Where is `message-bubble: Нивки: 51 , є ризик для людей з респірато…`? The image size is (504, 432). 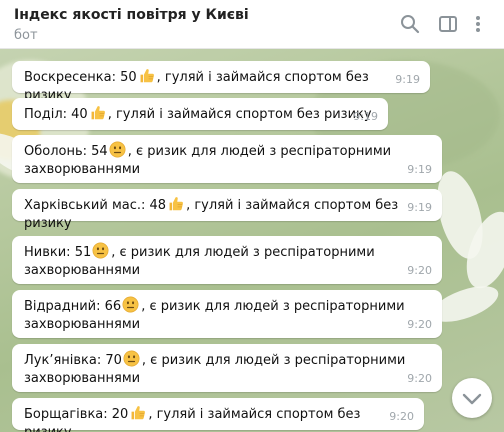 message-bubble: Нивки: 51 , є ризик для людей з респірато… is located at coordinates (227, 260).